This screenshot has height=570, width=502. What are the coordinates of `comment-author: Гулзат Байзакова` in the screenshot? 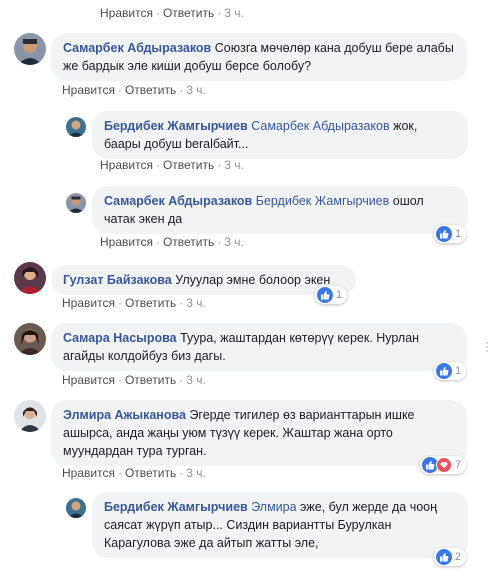 It's located at (117, 280).